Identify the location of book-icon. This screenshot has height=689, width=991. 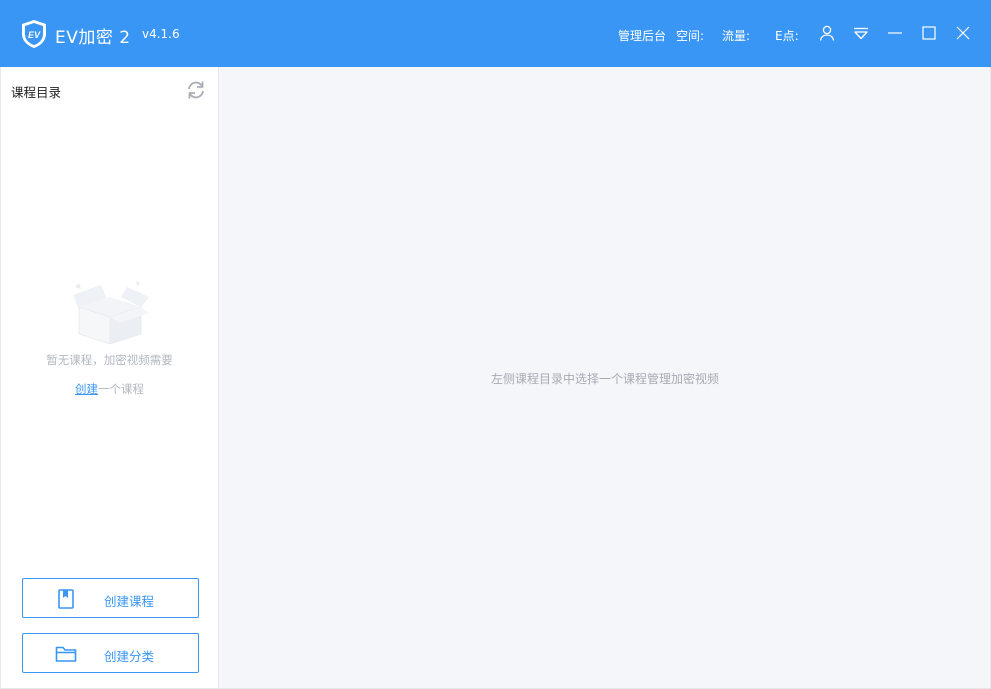
(66, 599).